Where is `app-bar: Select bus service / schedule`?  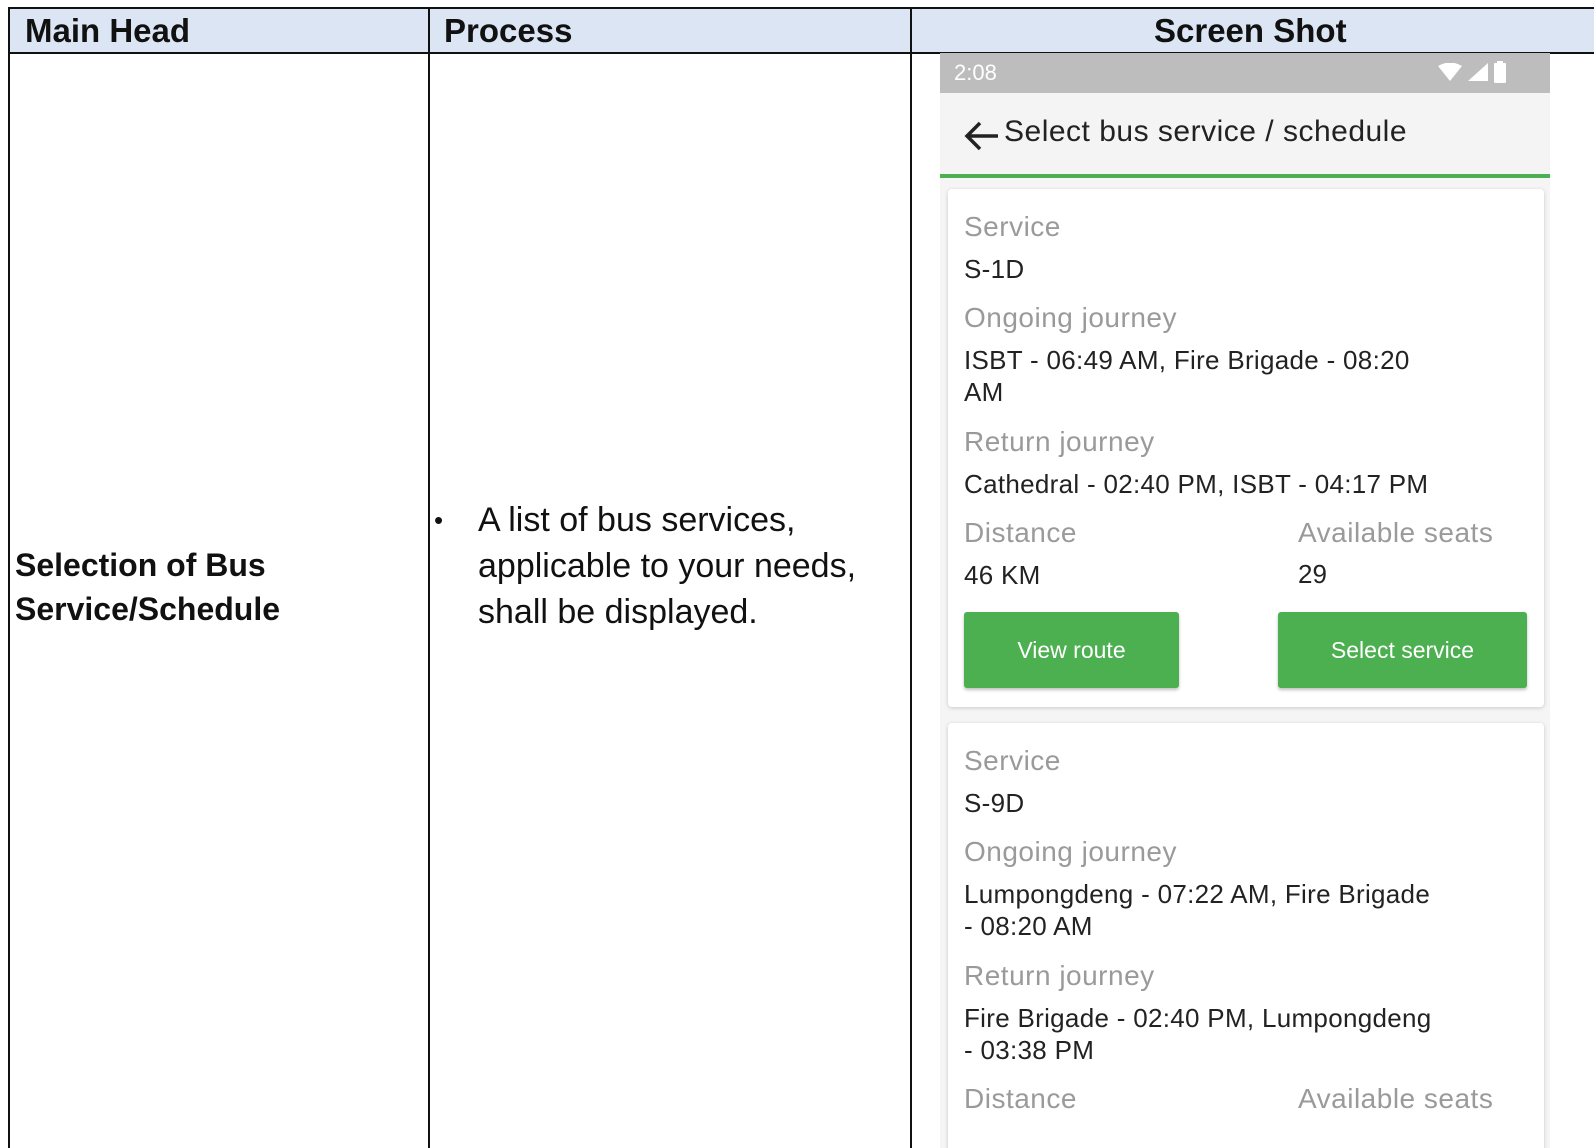
app-bar: Select bus service / schedule is located at coordinates (1245, 135).